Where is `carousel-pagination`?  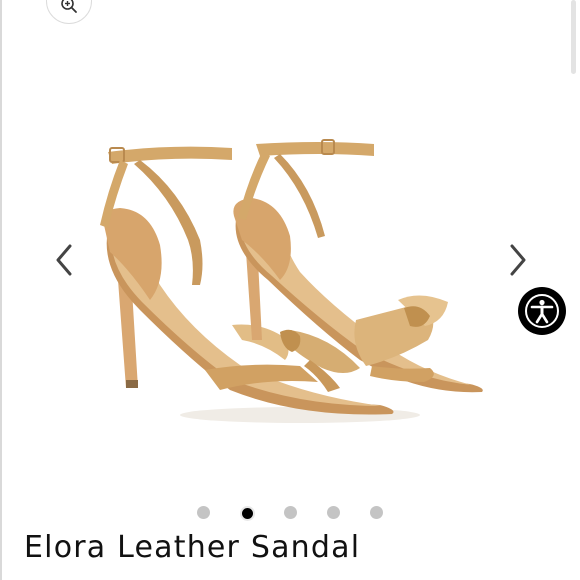 carousel-pagination is located at coordinates (290, 514).